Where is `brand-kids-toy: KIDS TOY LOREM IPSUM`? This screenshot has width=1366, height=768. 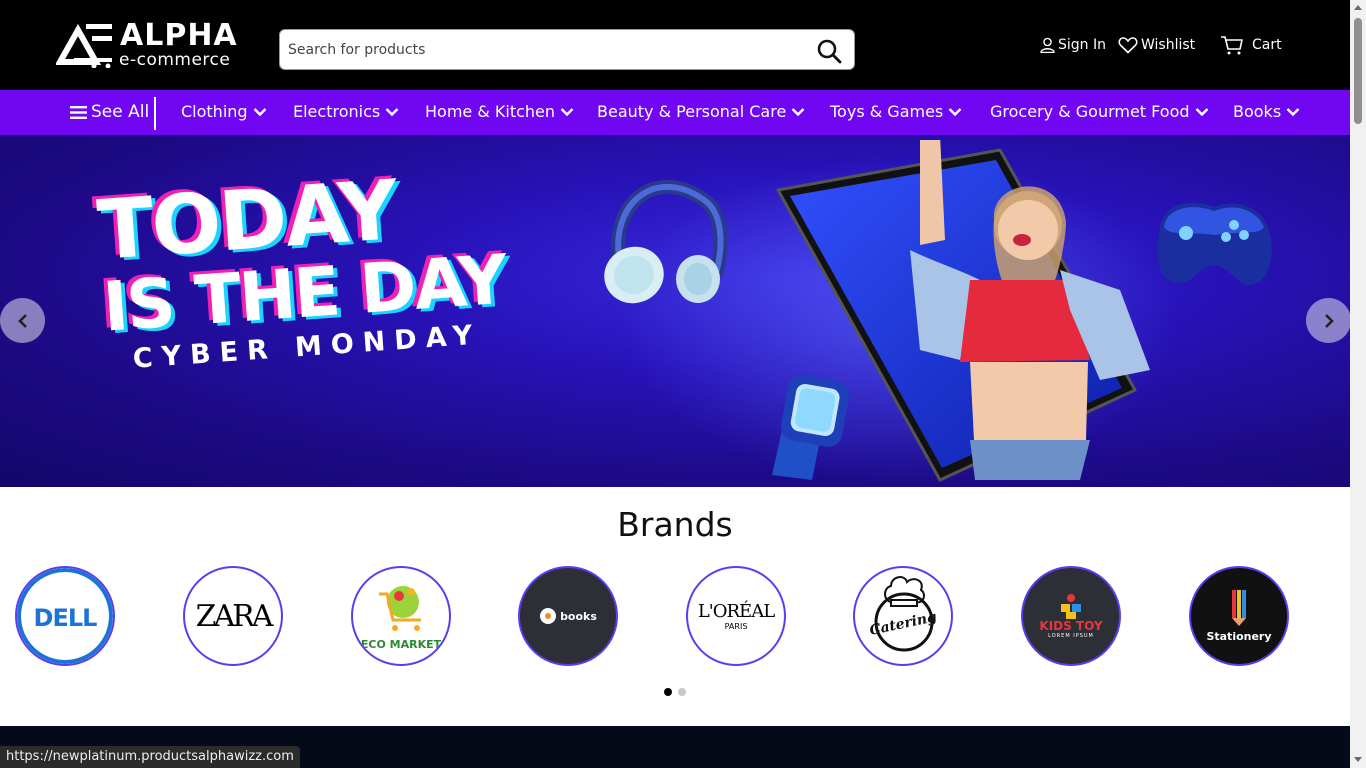 brand-kids-toy: KIDS TOY LOREM IPSUM is located at coordinates (1071, 616).